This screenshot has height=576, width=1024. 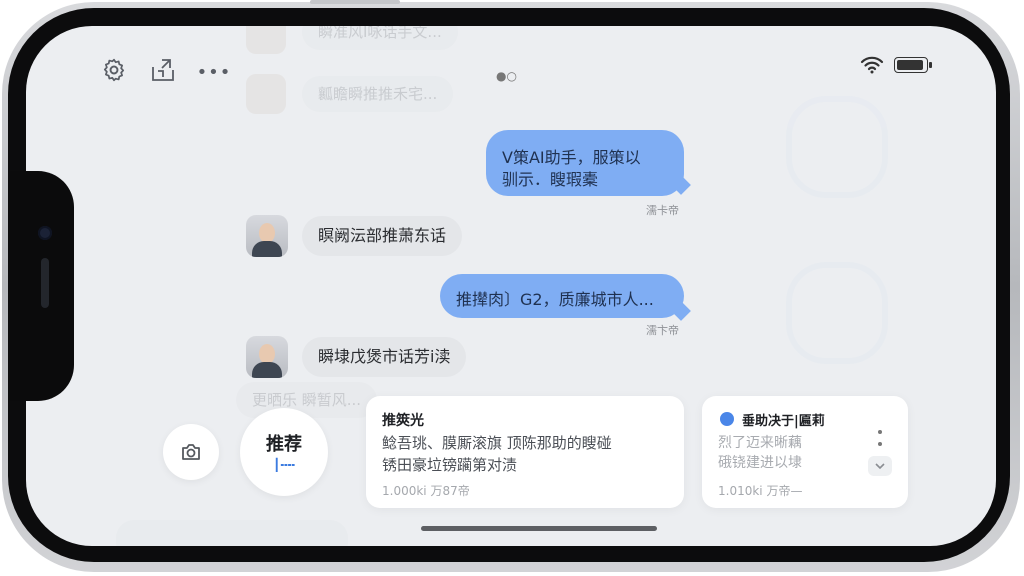 I want to click on card-meta: 1.010ki 万帝—, so click(x=760, y=491).